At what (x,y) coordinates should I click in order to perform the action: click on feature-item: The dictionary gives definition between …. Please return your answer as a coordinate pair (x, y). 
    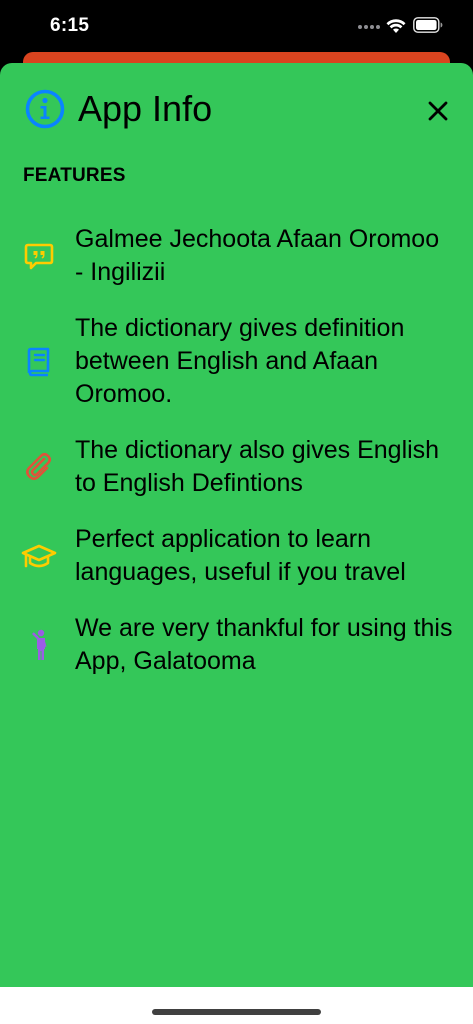
    Looking at the image, I should click on (236, 361).